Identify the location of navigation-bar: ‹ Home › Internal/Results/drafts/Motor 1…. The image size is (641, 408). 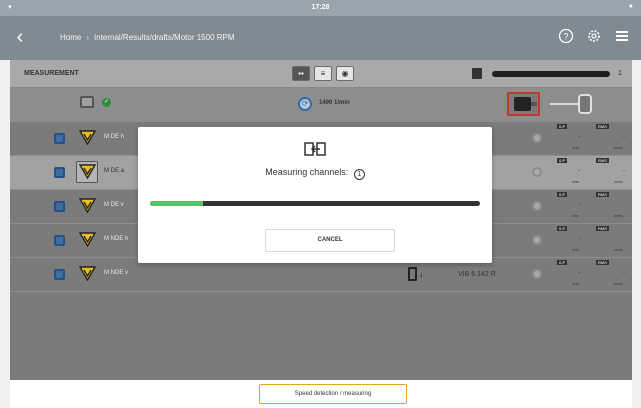
(320, 38).